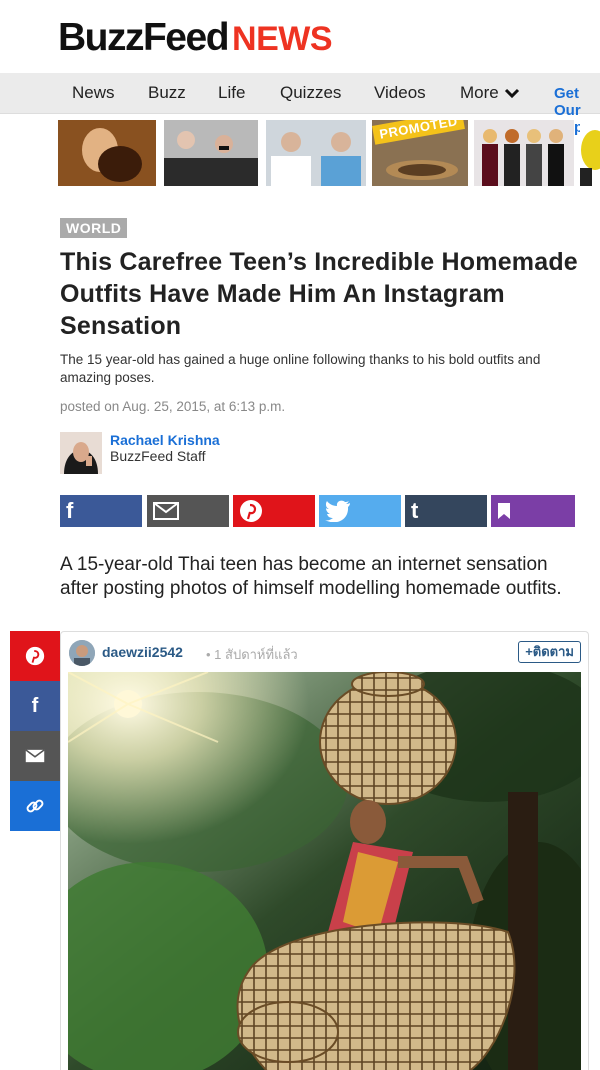 This screenshot has width=600, height=1070. What do you see at coordinates (446, 511) in the screenshot?
I see `share-tumblr-button: t` at bounding box center [446, 511].